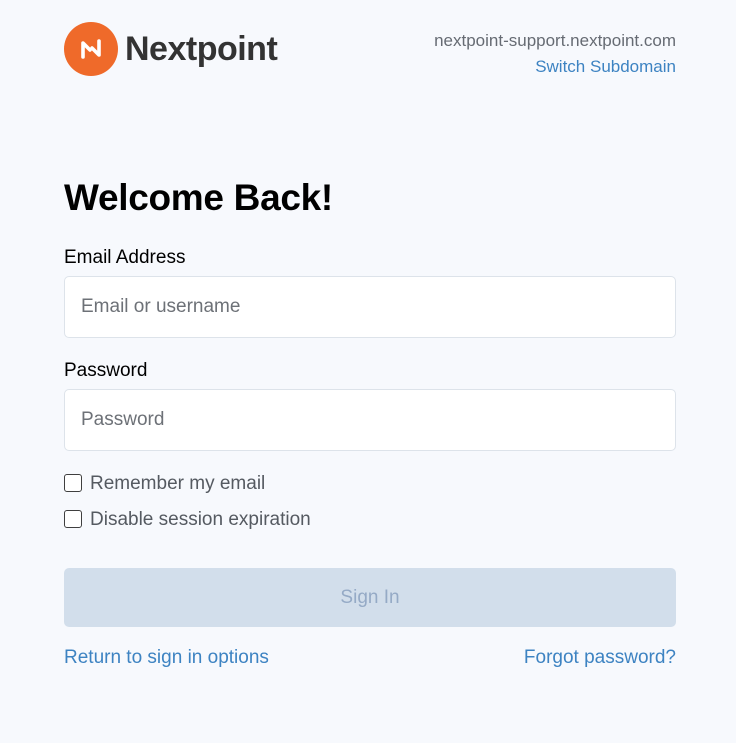  I want to click on disable-expiration-row: Disable session expiration, so click(187, 519).